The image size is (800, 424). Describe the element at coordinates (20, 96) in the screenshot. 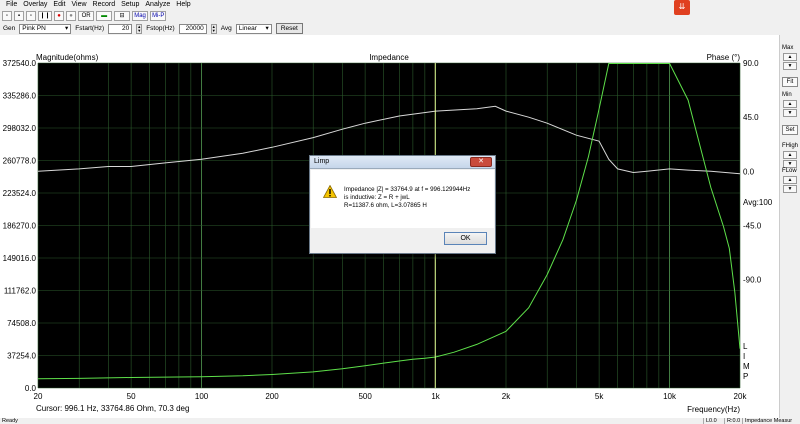

I see `y-left-tick-label: 335286.0` at that location.